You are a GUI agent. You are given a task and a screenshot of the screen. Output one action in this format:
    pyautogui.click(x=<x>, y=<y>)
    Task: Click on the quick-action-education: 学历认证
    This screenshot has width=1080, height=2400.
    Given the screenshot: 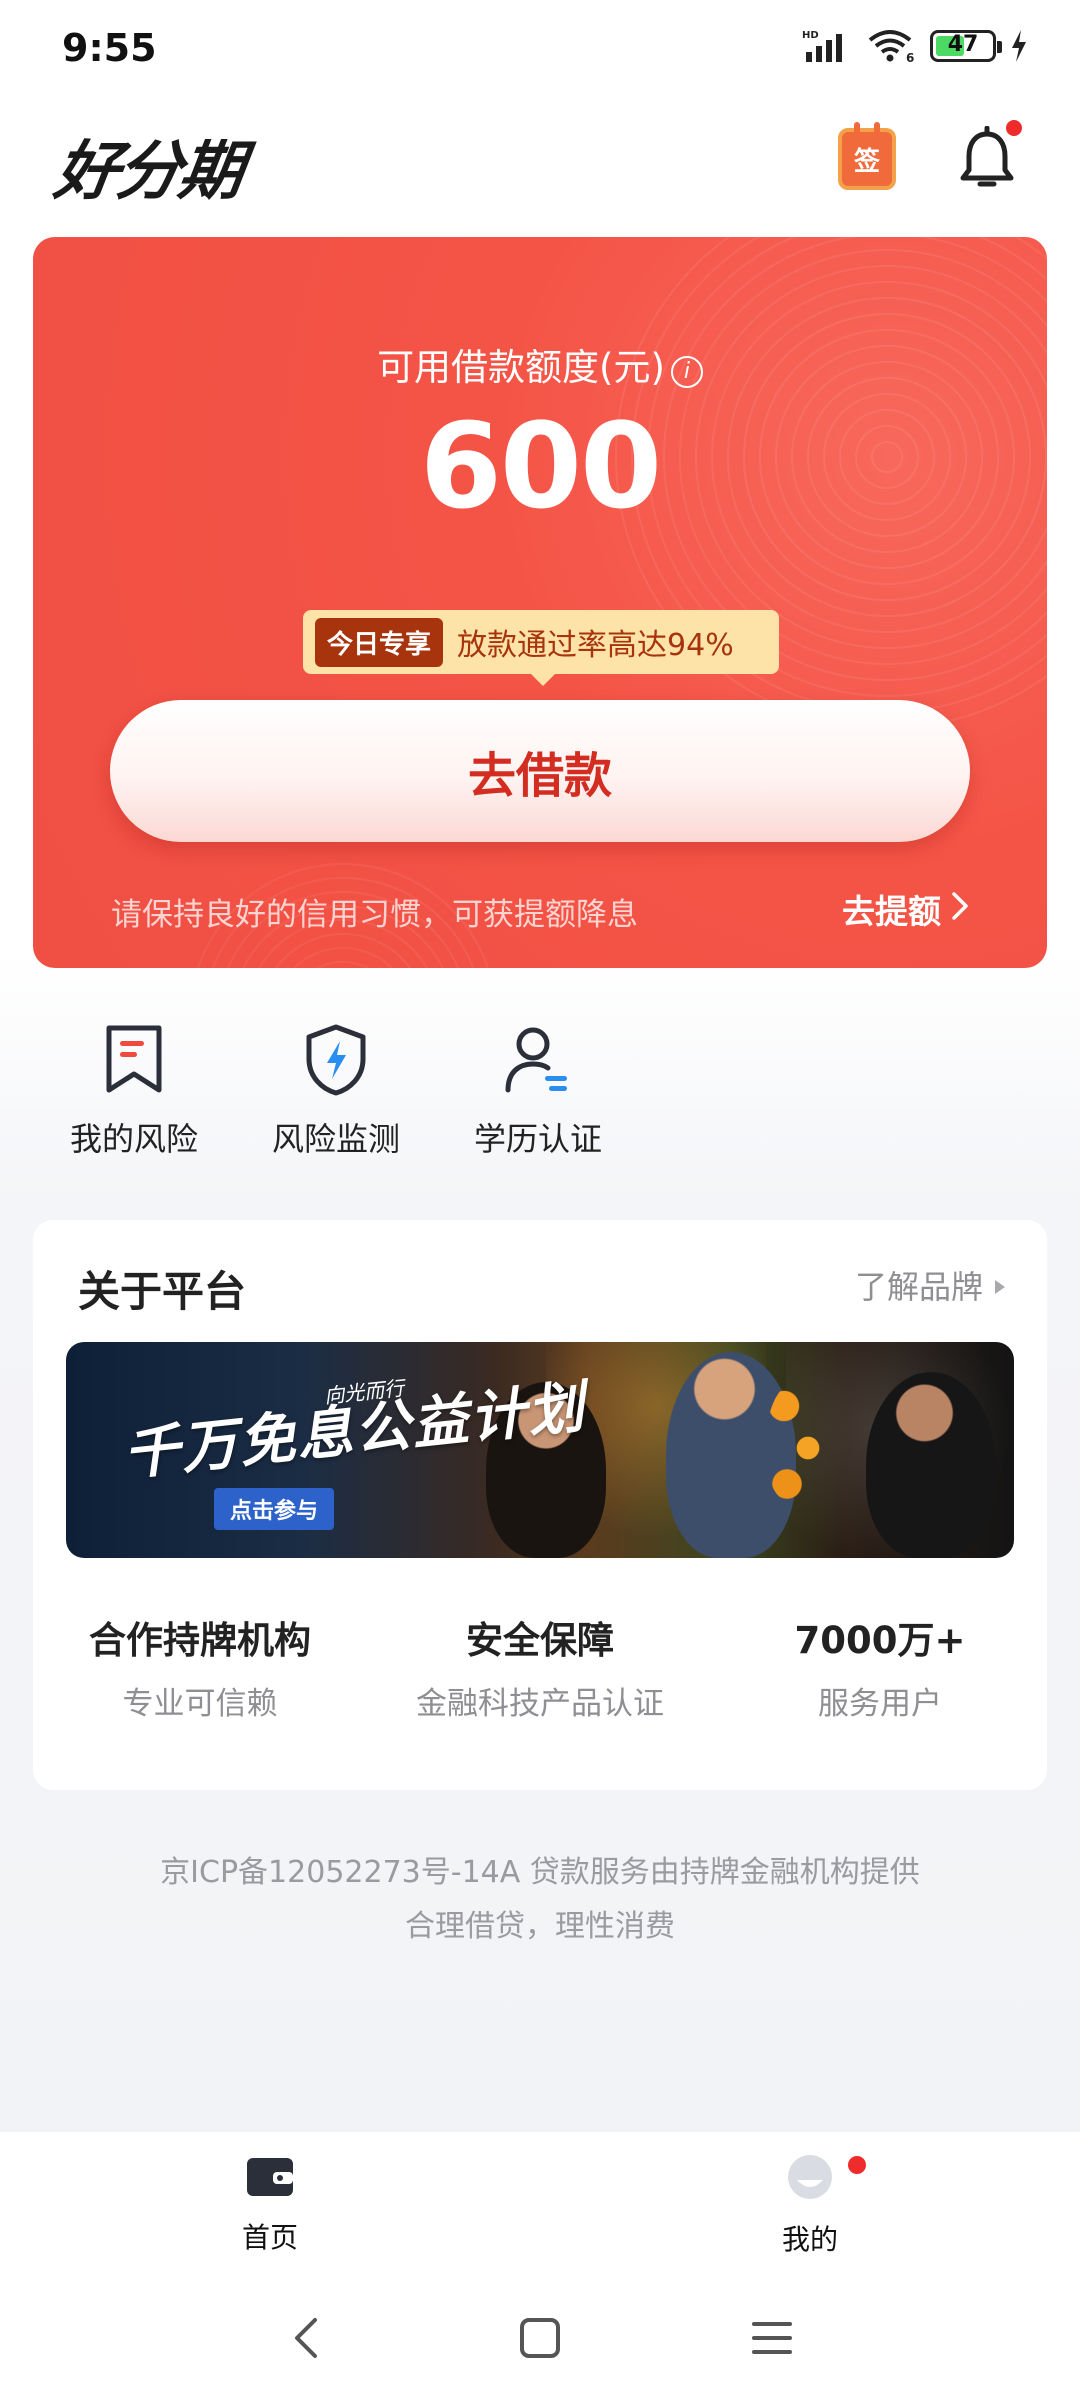 What is the action you would take?
    pyautogui.click(x=538, y=1090)
    